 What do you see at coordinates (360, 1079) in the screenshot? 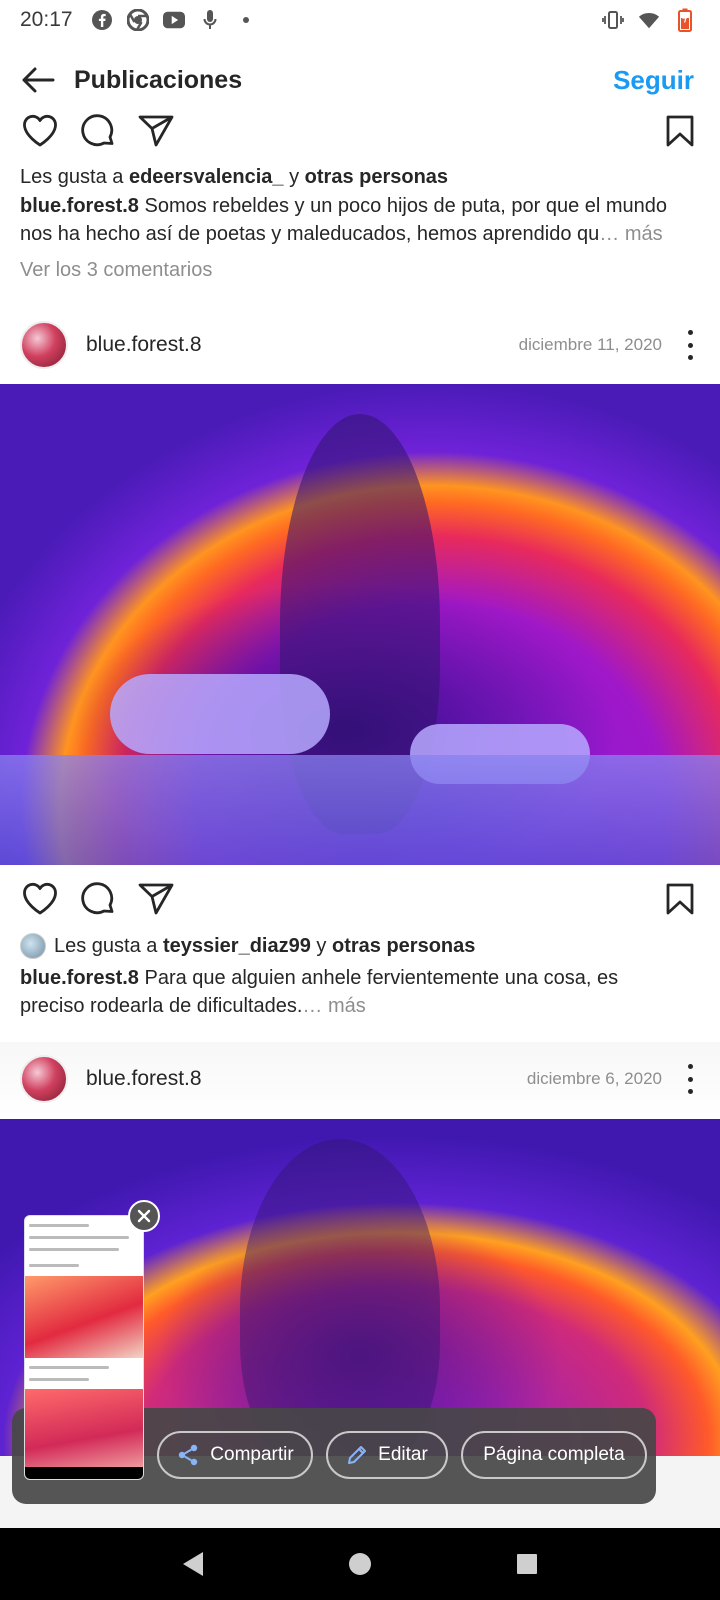
I see `post-header: blue.forest.8 diciembre 6, 2020` at bounding box center [360, 1079].